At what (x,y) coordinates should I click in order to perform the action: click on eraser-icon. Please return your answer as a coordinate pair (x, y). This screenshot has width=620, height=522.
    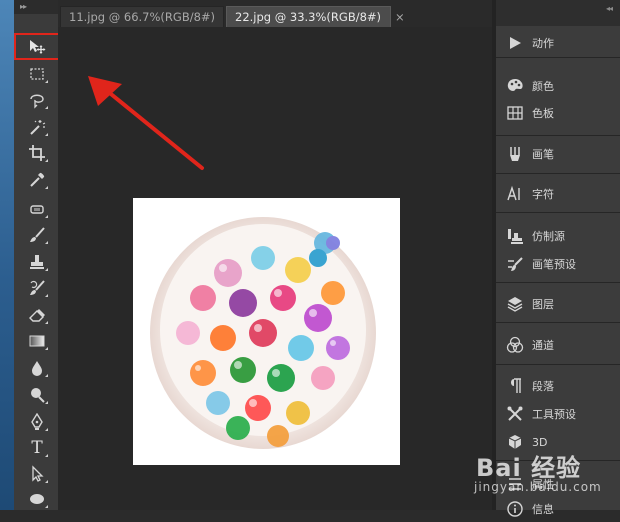
    Looking at the image, I should click on (37, 315).